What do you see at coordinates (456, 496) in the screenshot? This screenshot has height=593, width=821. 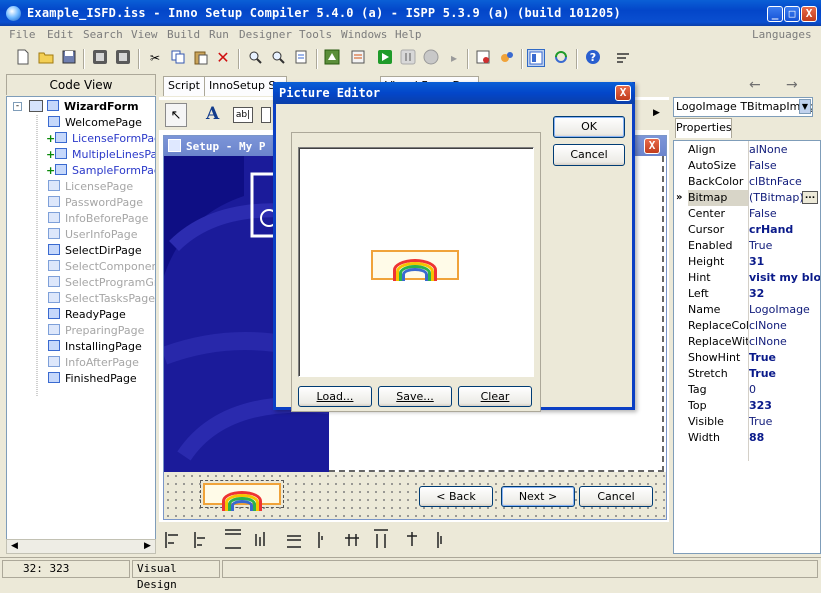 I see `back-button: < Back` at bounding box center [456, 496].